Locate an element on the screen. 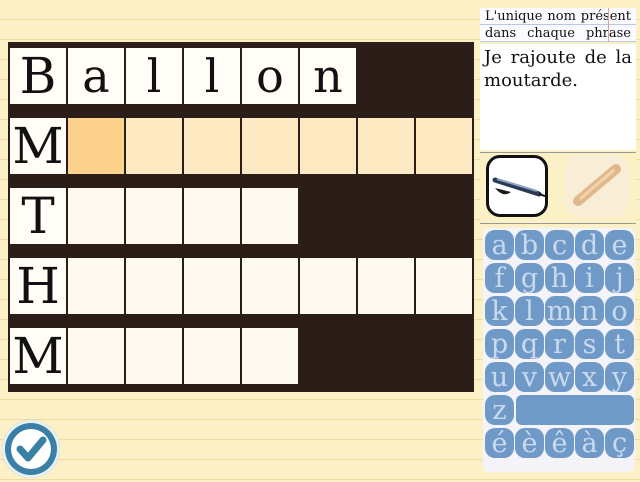  letter-key: t is located at coordinates (619, 344).